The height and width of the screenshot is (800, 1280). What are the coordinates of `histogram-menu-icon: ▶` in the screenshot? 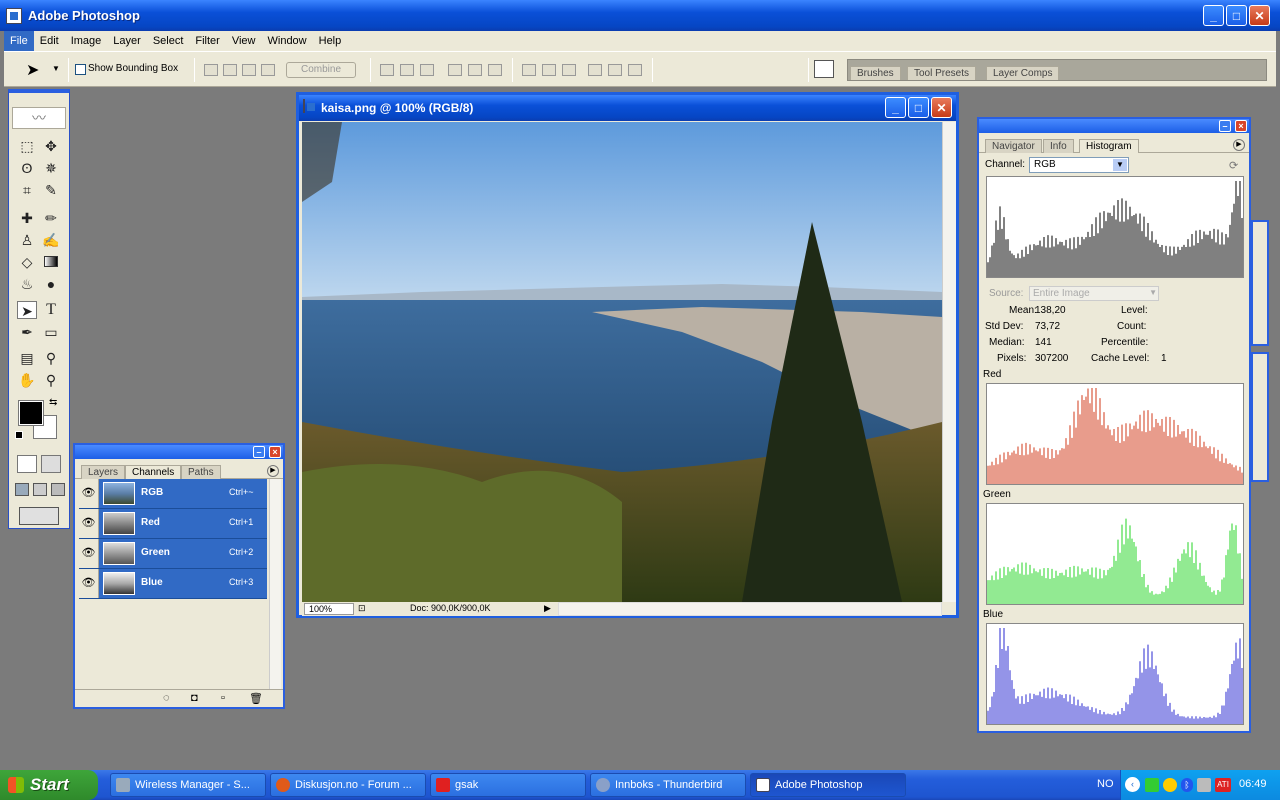 It's located at (1239, 145).